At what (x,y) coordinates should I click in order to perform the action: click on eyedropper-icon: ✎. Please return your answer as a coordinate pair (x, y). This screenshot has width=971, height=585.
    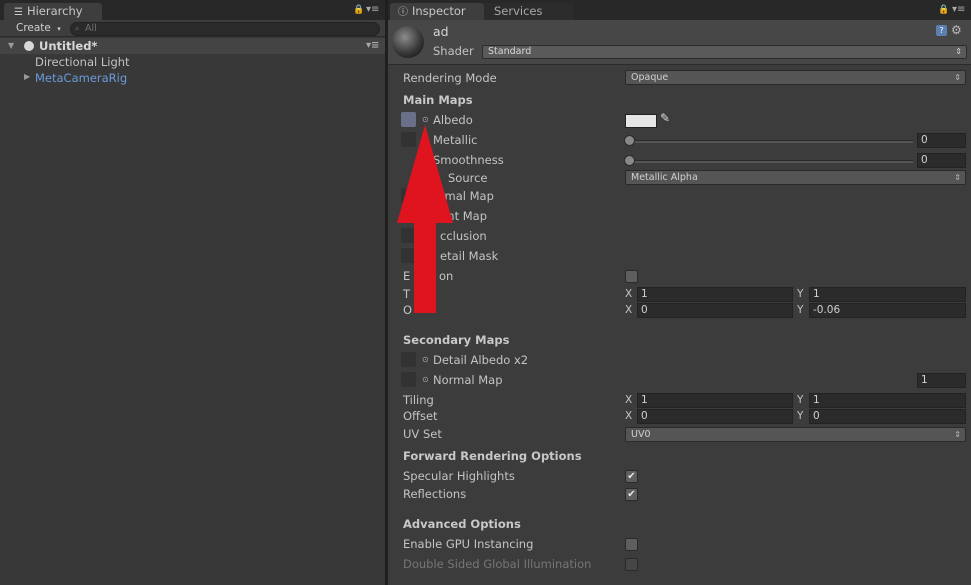
    Looking at the image, I should click on (665, 118).